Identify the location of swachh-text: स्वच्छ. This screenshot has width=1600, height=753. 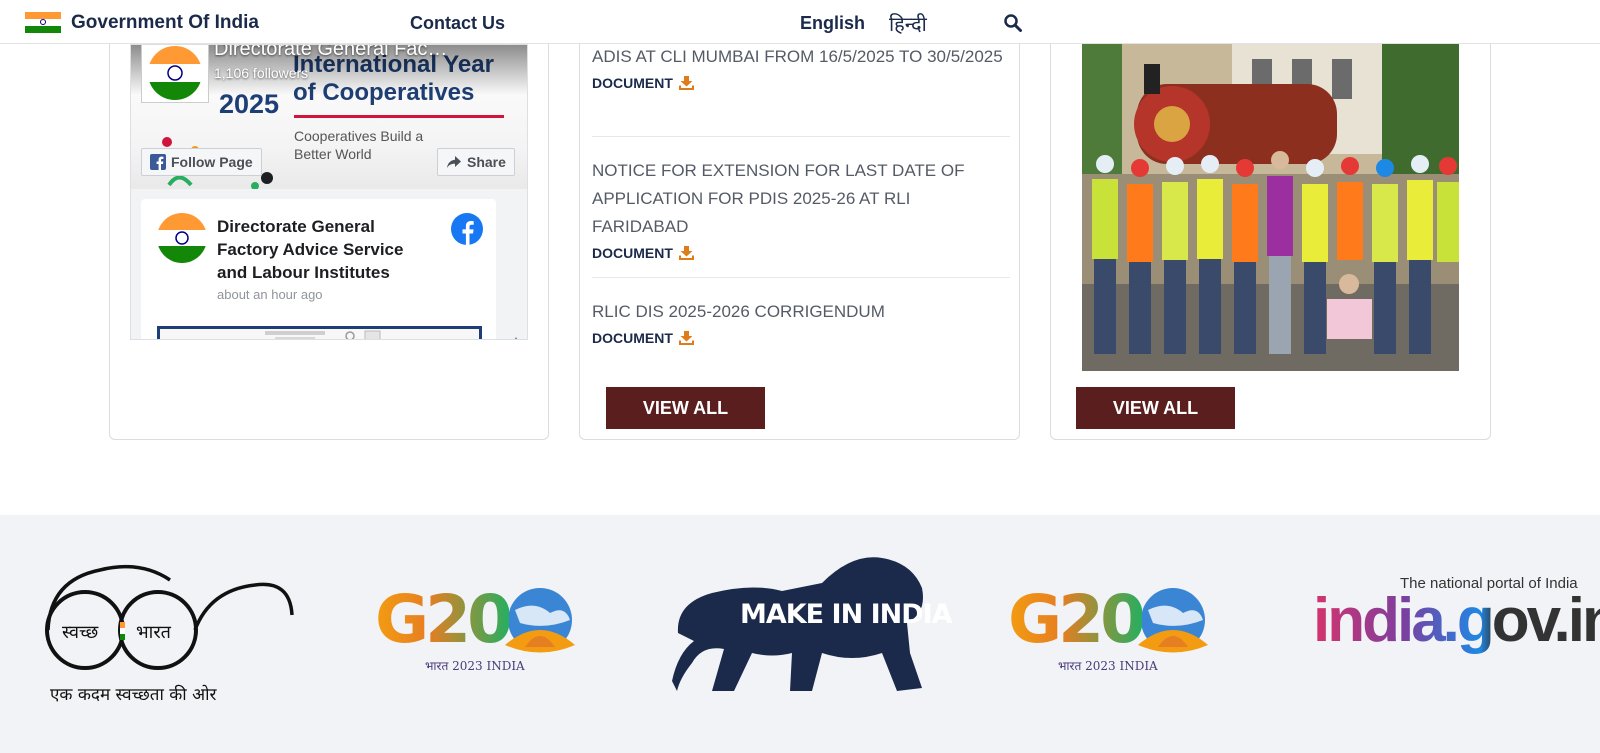
(80, 632).